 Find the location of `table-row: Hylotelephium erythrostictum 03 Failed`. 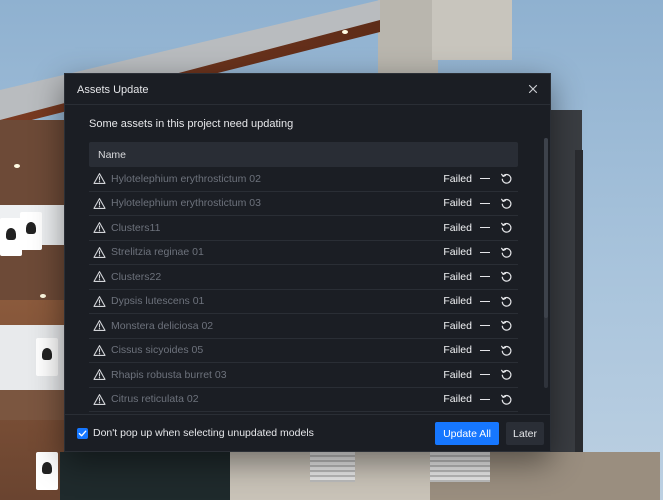

table-row: Hylotelephium erythrostictum 03 Failed is located at coordinates (303, 204).